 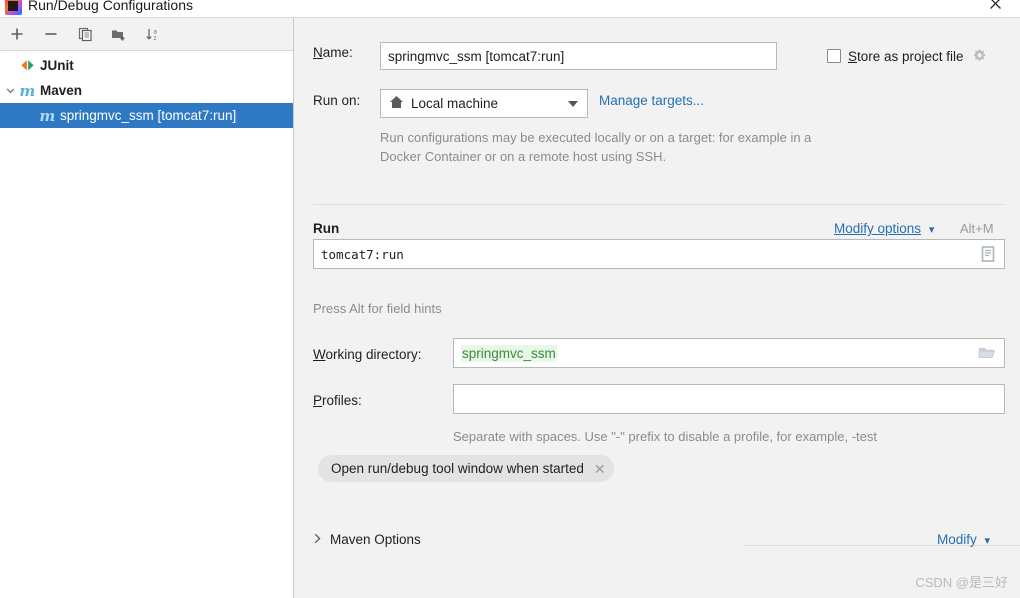 I want to click on run-section-title: Run, so click(x=326, y=228).